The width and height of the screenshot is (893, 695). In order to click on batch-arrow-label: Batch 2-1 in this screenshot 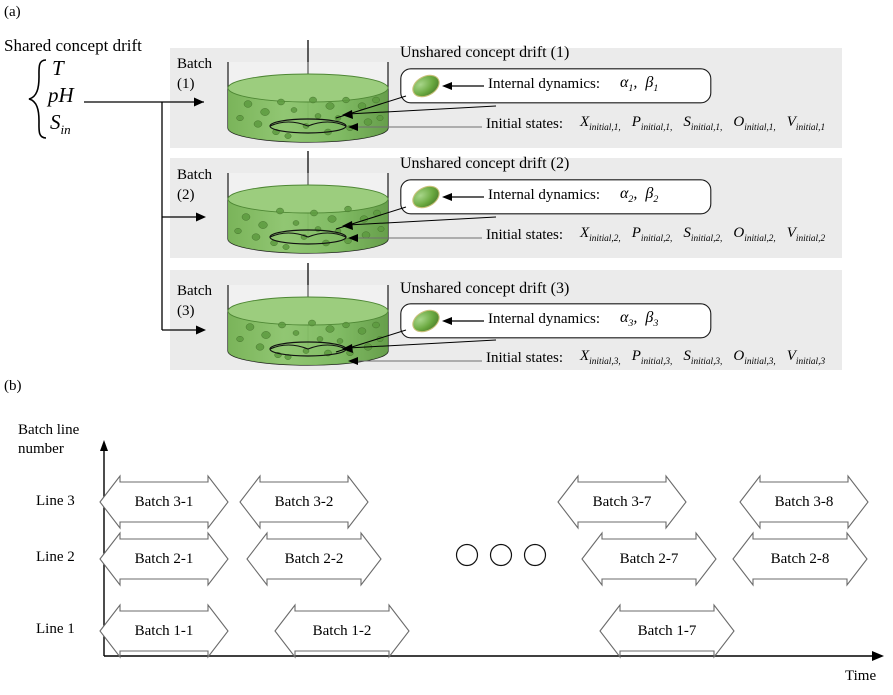, I will do `click(164, 558)`.